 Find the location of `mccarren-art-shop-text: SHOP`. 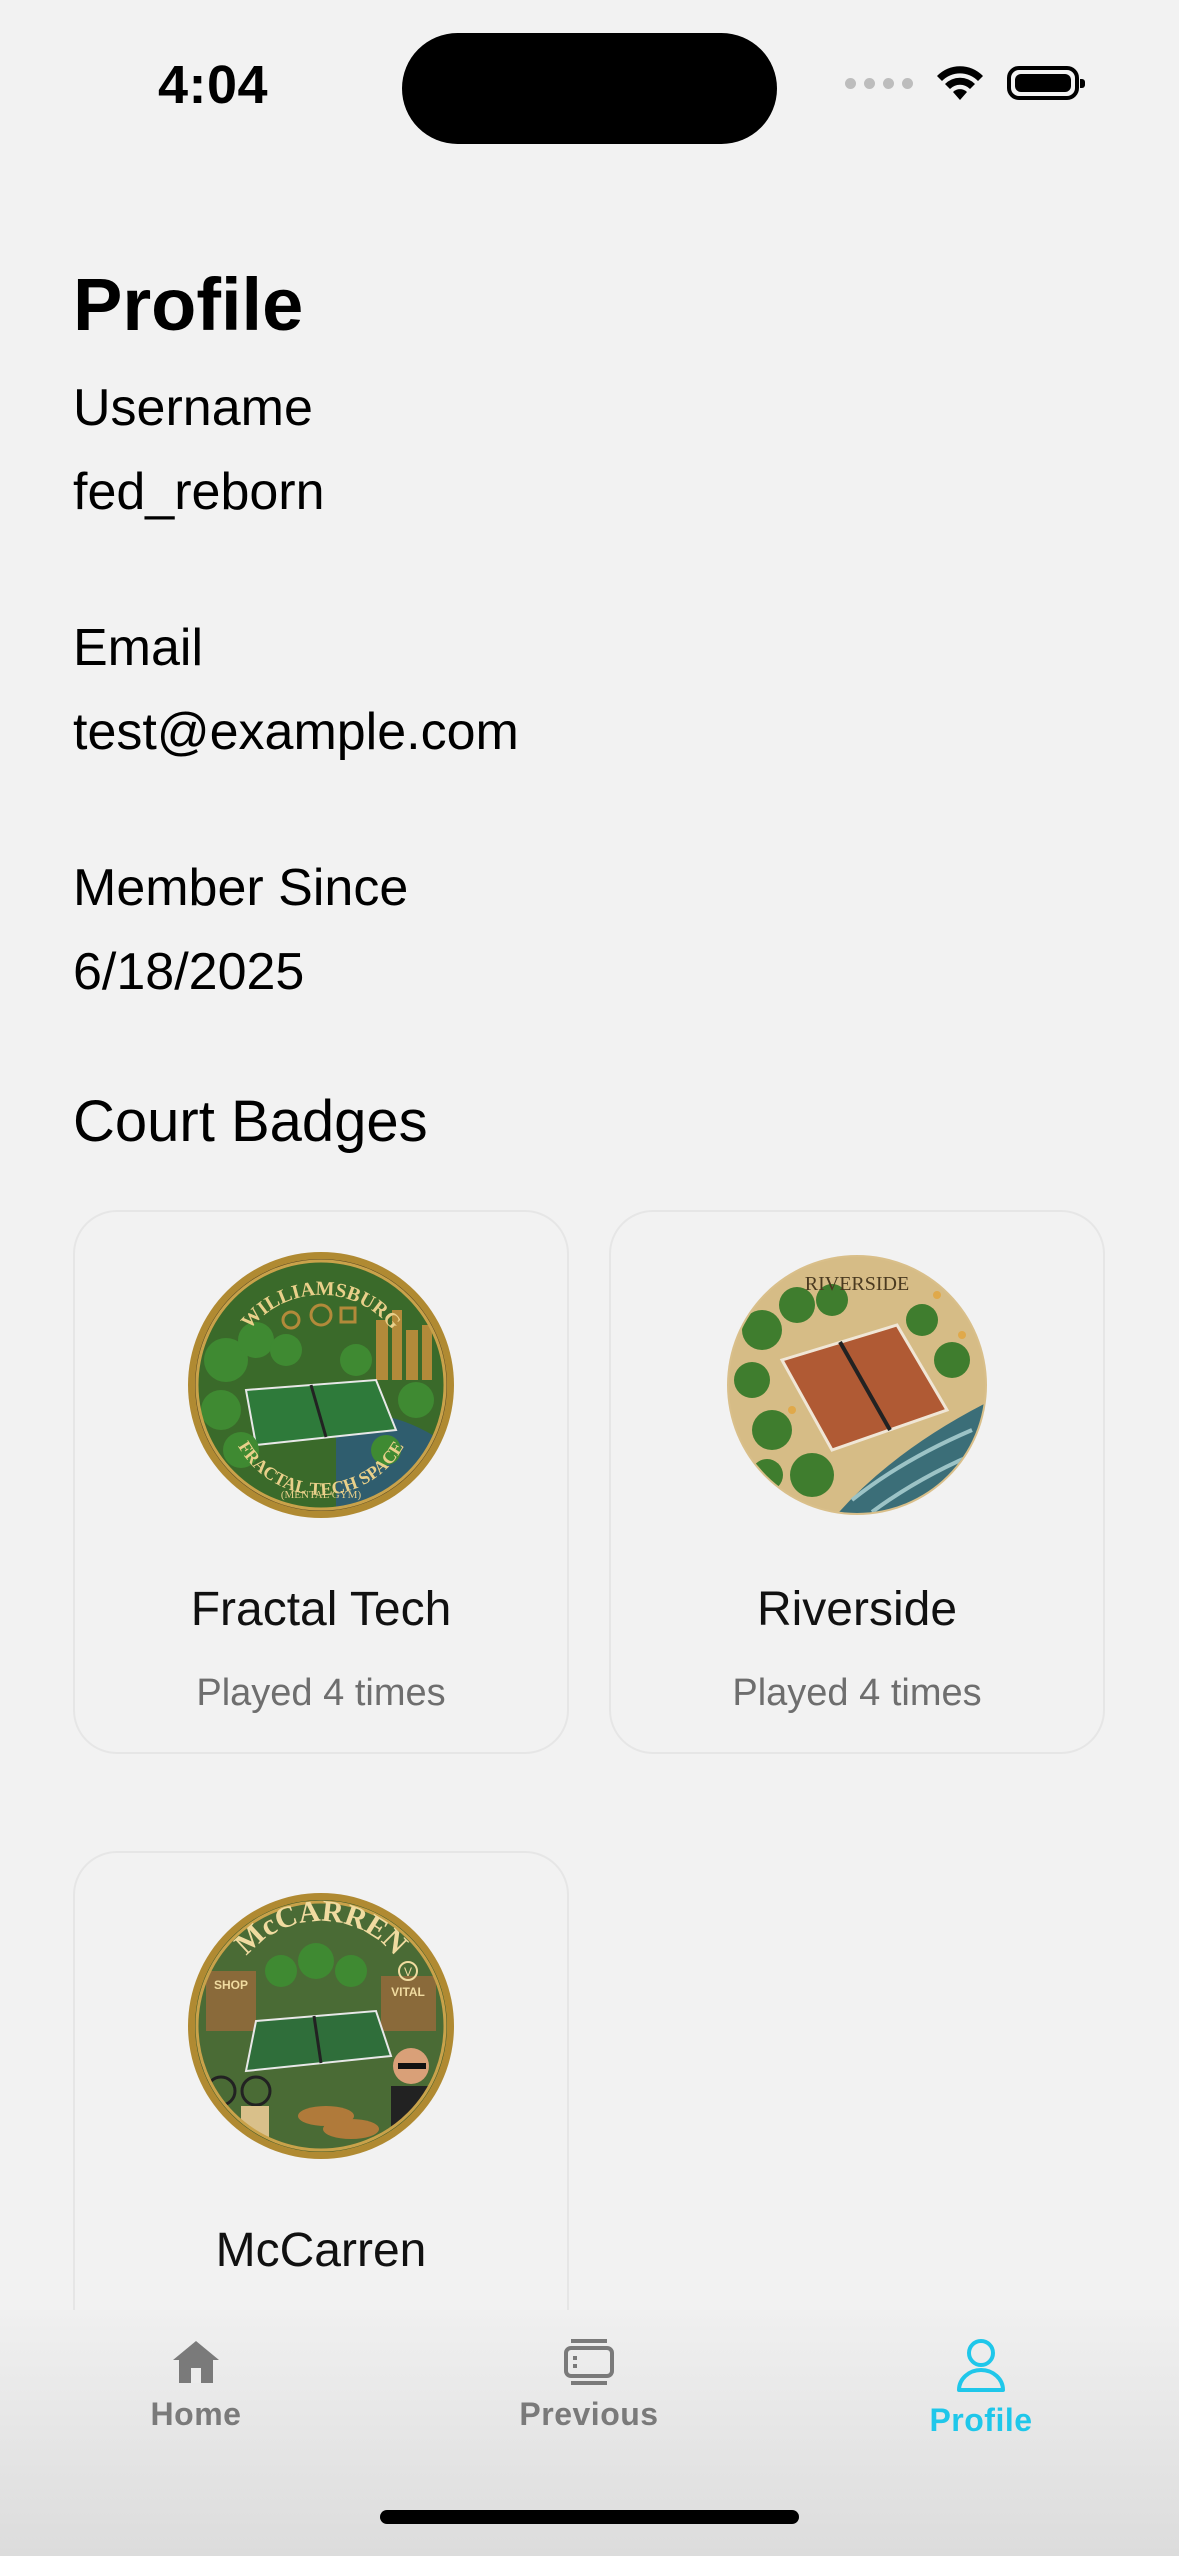

mccarren-art-shop-text: SHOP is located at coordinates (231, 1985).